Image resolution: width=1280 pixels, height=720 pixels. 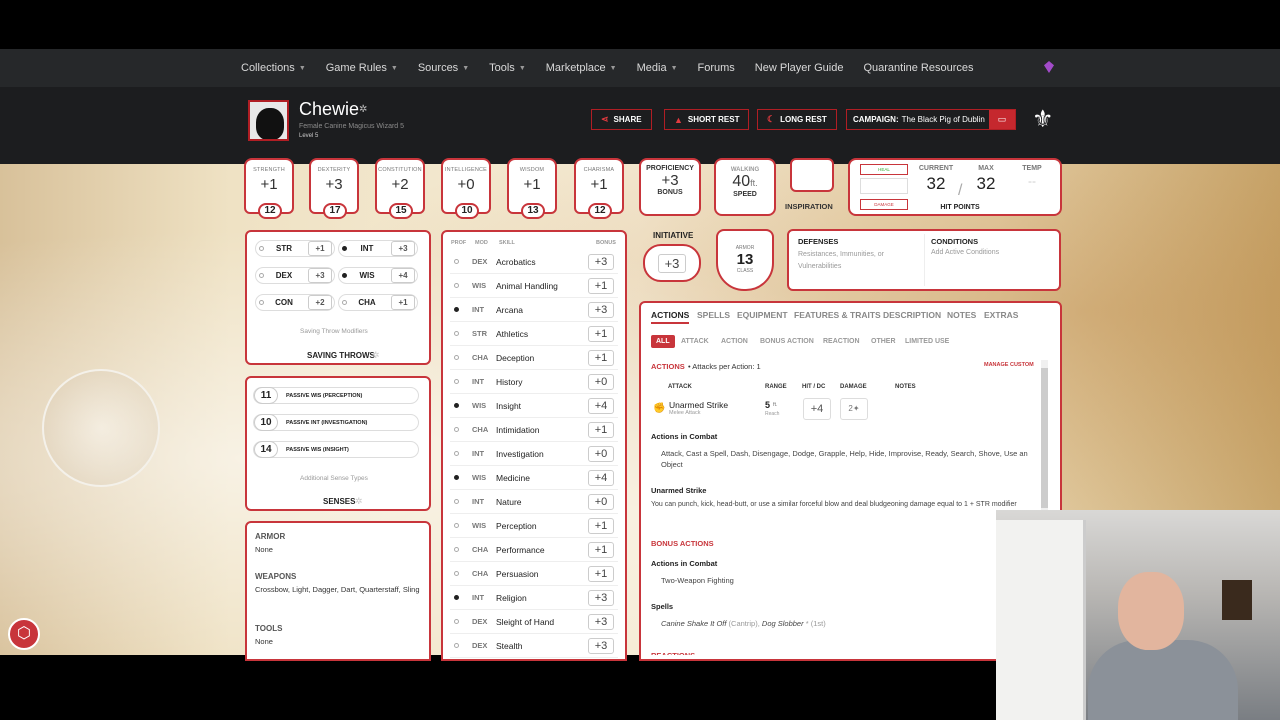 I want to click on nav-item-sources: Sources ▼, so click(x=443, y=68).